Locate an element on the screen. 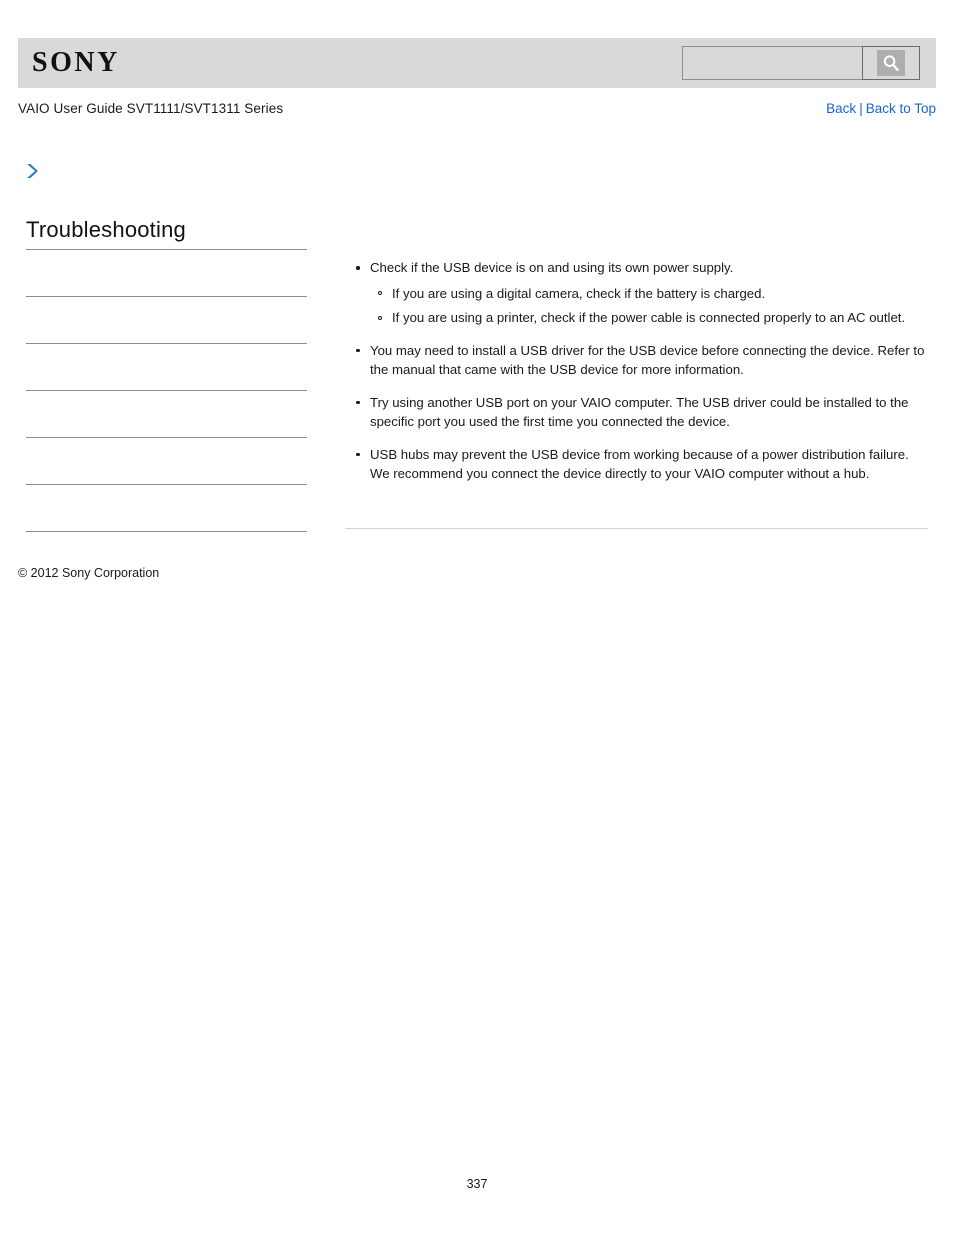 This screenshot has width=954, height=1235. back-link: Back is located at coordinates (841, 108).